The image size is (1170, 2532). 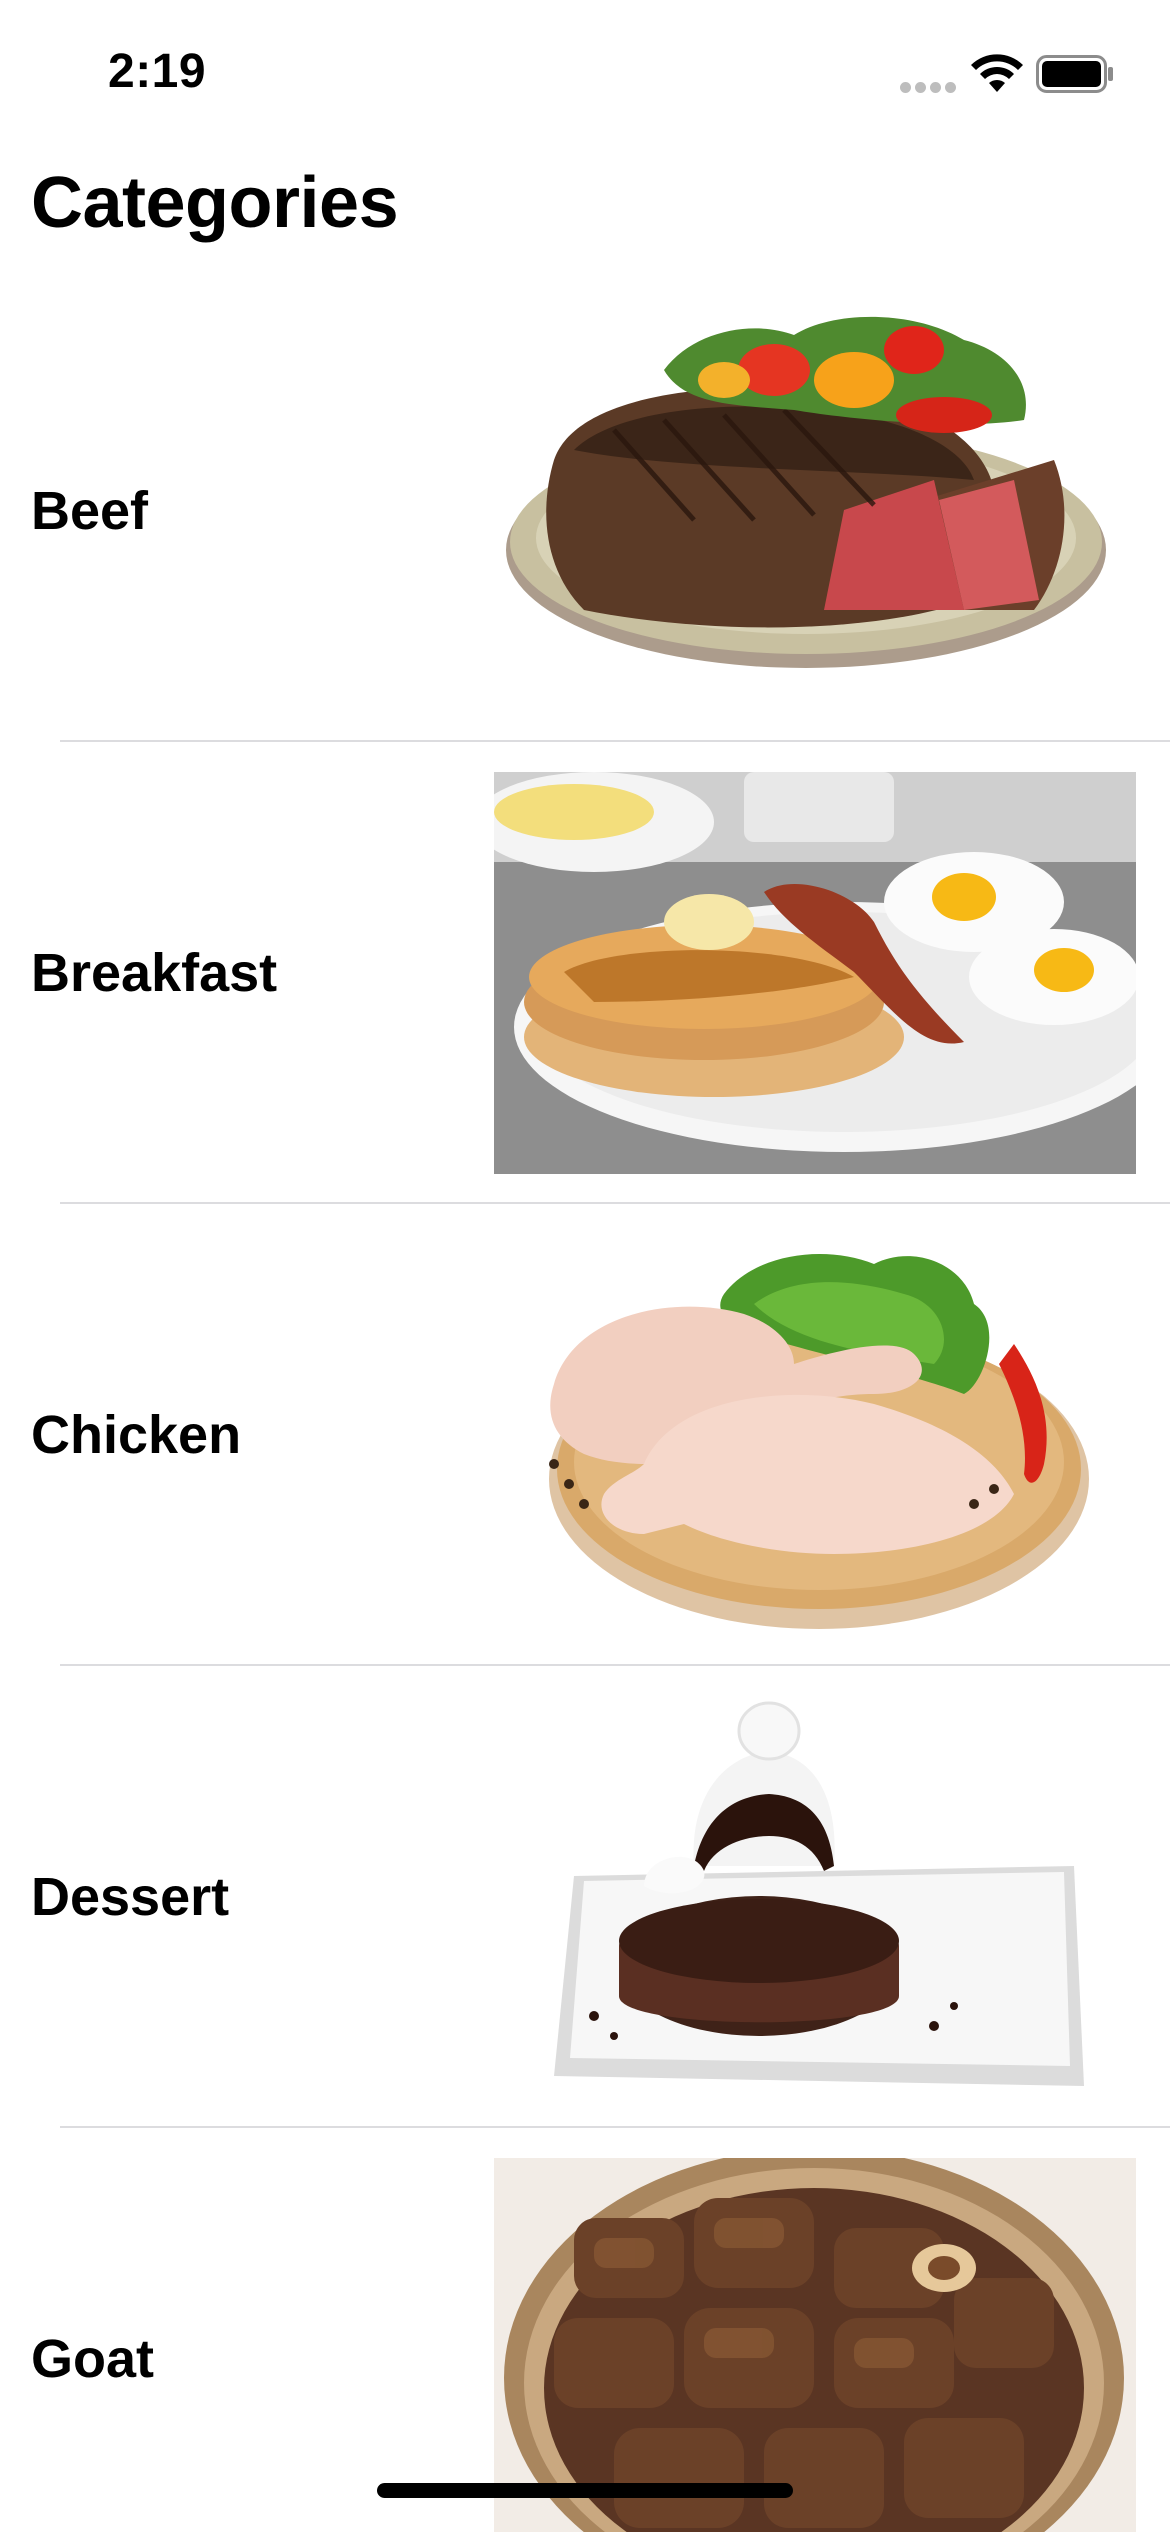 I want to click on chocolate-brownie-dessert-image, so click(x=819, y=1893).